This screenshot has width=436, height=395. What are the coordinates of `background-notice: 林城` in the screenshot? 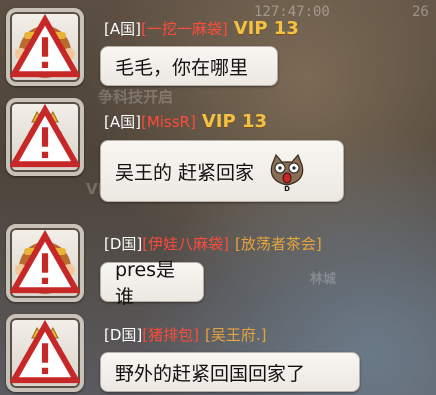 It's located at (323, 279).